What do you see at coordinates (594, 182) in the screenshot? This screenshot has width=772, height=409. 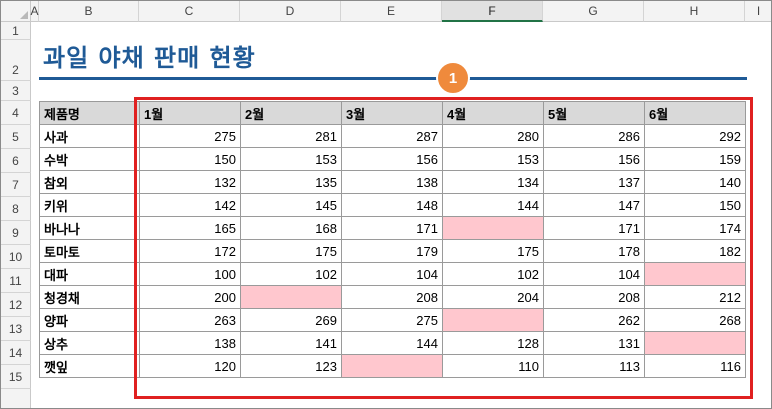 I see `value-cell: 137` at bounding box center [594, 182].